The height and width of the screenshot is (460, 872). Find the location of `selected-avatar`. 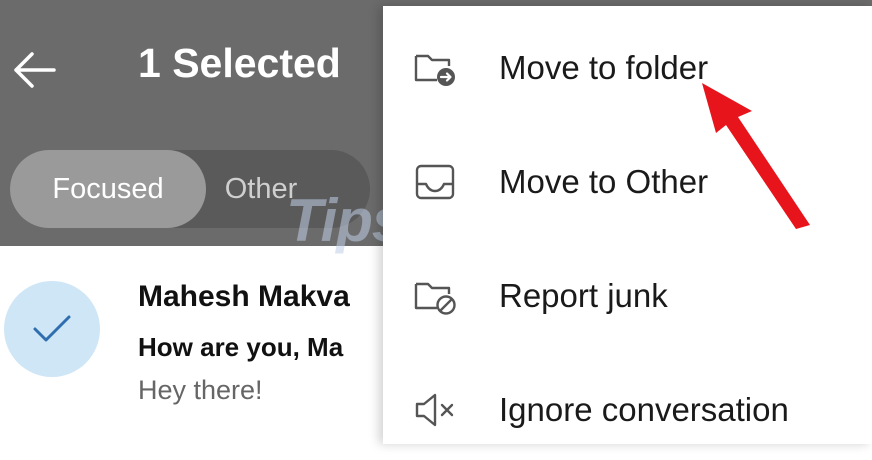

selected-avatar is located at coordinates (52, 329).